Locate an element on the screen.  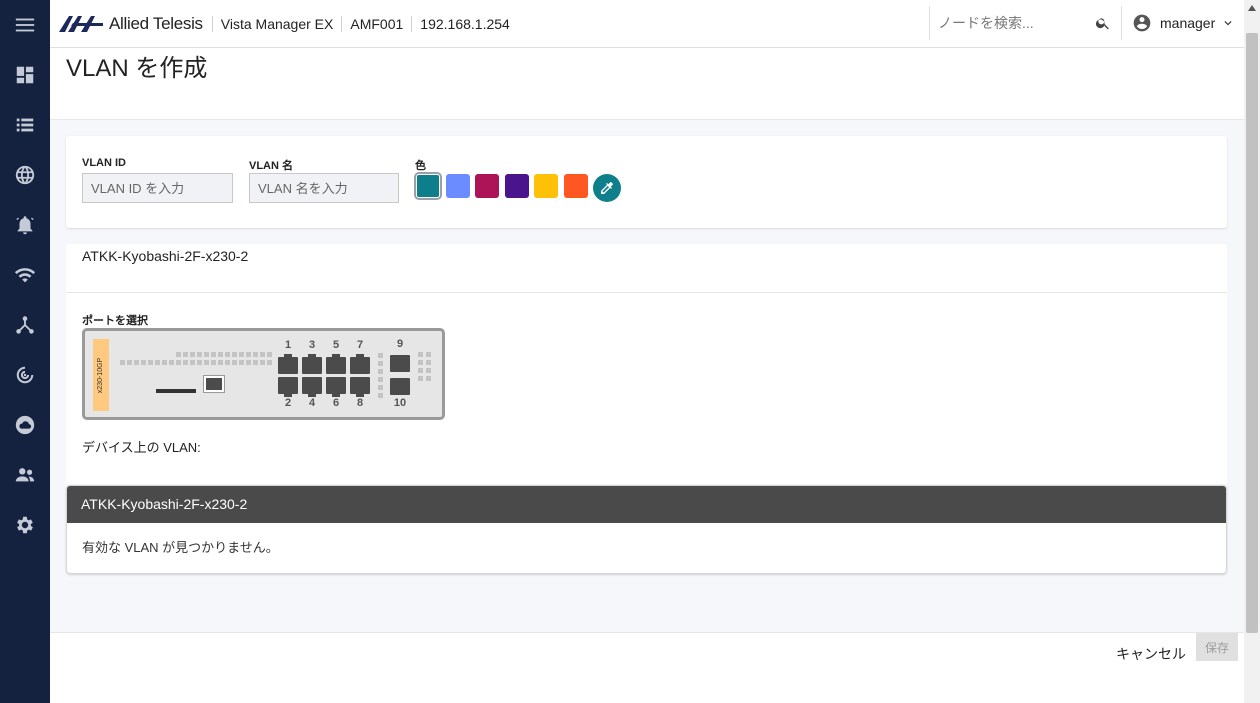
sidebar-item-alarms is located at coordinates (25, 225).